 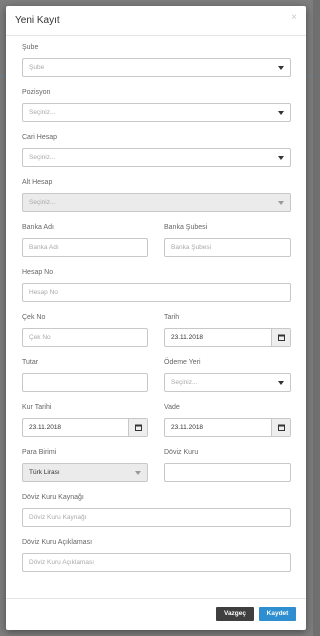 What do you see at coordinates (181, 452) in the screenshot?
I see `doviz-kuru-label: Döviz Kuru` at bounding box center [181, 452].